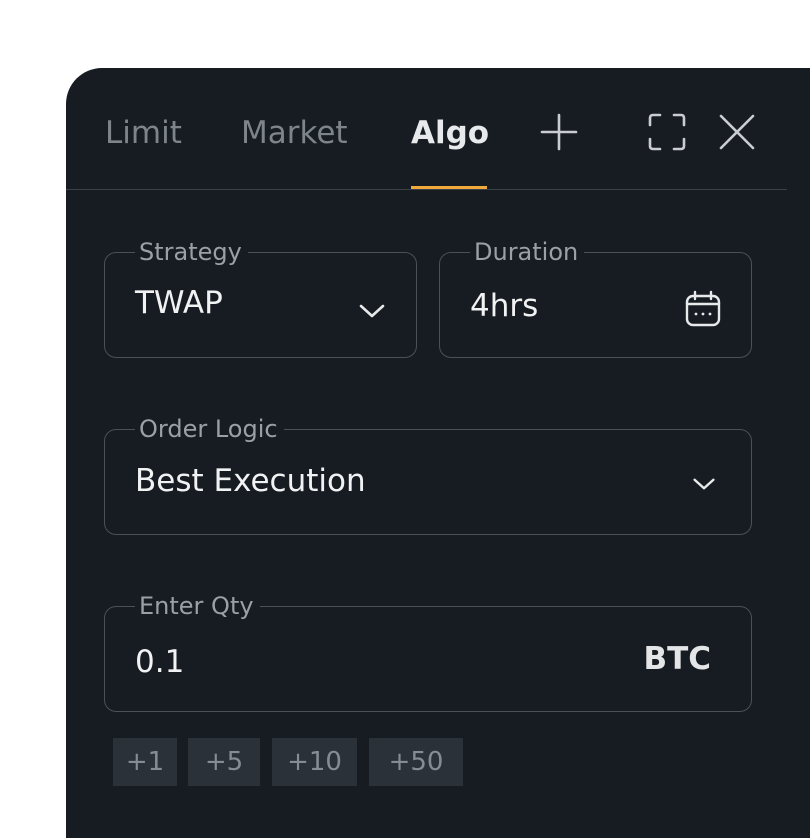 The height and width of the screenshot is (838, 810). What do you see at coordinates (191, 252) in the screenshot?
I see `strategy-label: Strategy` at bounding box center [191, 252].